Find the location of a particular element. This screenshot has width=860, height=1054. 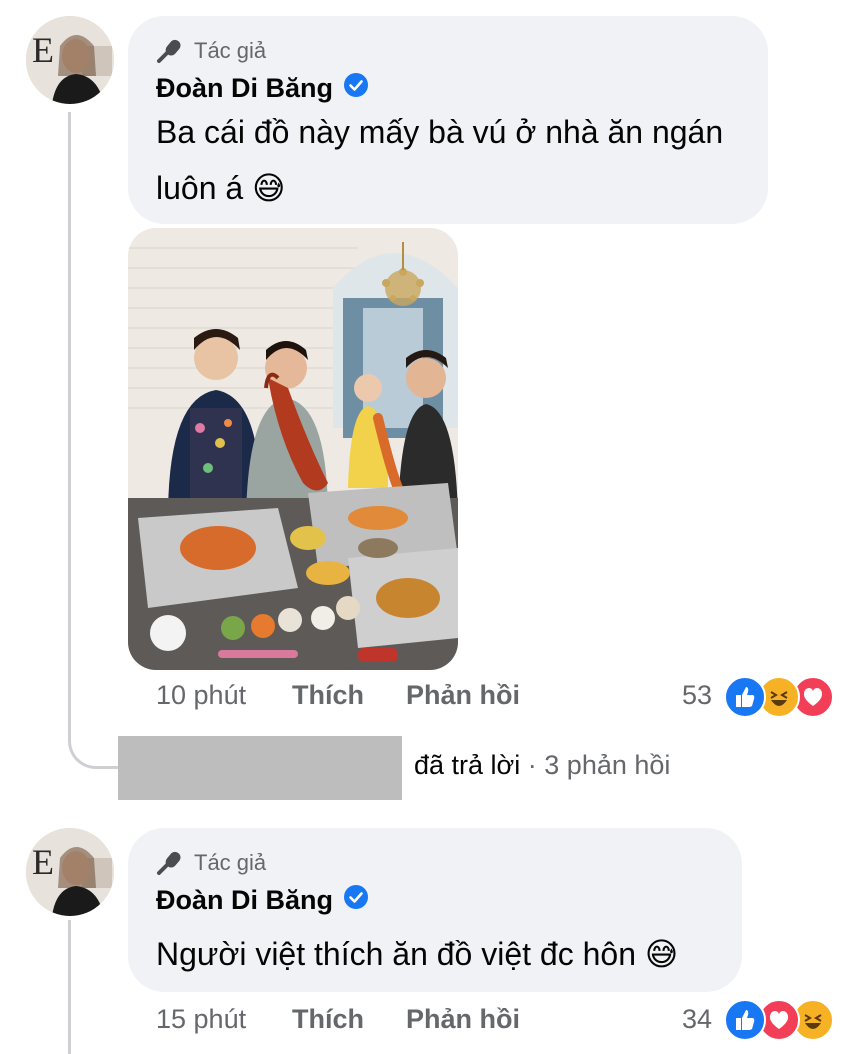

comment-text-line2: luôn á is located at coordinates (200, 188).